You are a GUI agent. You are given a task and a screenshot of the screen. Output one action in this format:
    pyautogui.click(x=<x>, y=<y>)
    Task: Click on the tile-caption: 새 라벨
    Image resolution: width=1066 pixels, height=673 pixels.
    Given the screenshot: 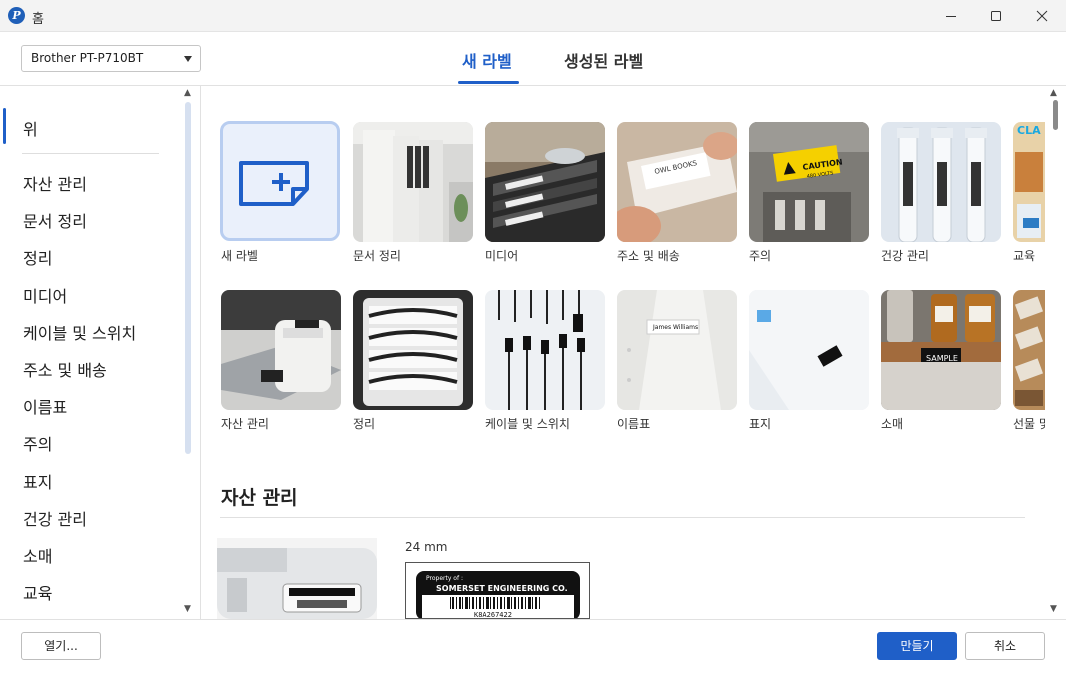 What is the action you would take?
    pyautogui.click(x=239, y=256)
    